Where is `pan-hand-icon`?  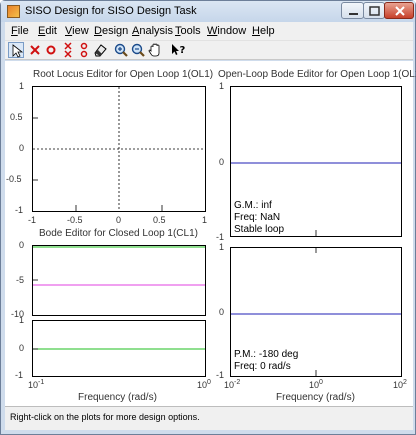 pan-hand-icon is located at coordinates (154, 50).